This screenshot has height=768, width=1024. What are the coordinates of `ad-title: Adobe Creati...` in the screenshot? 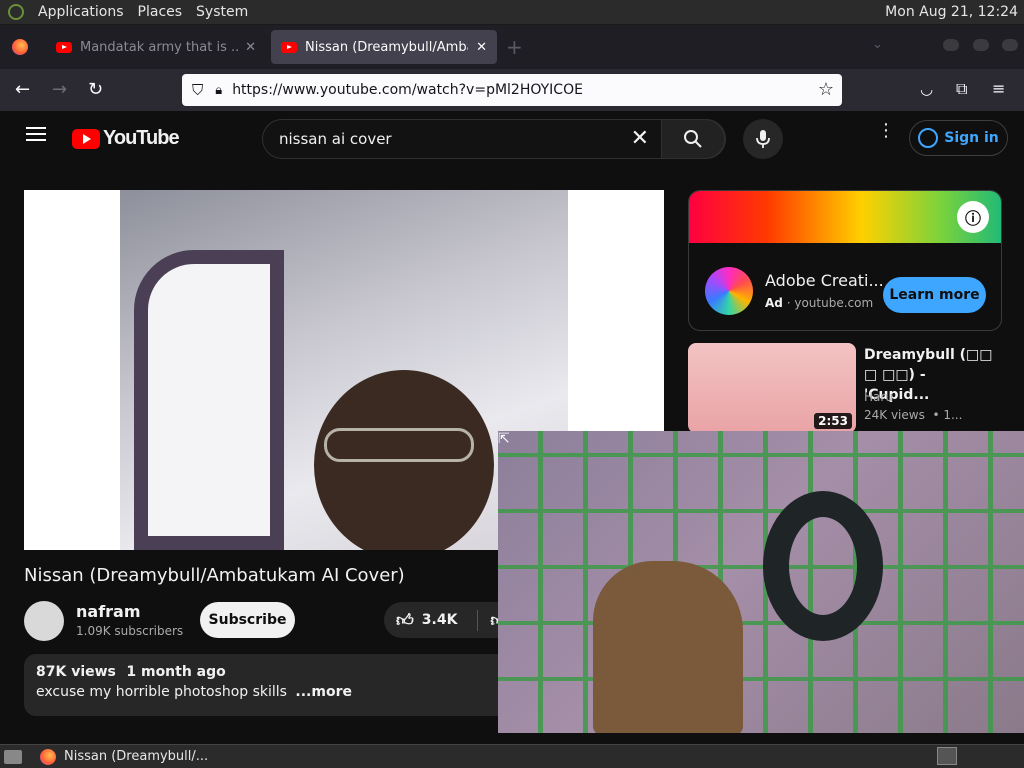 It's located at (824, 280).